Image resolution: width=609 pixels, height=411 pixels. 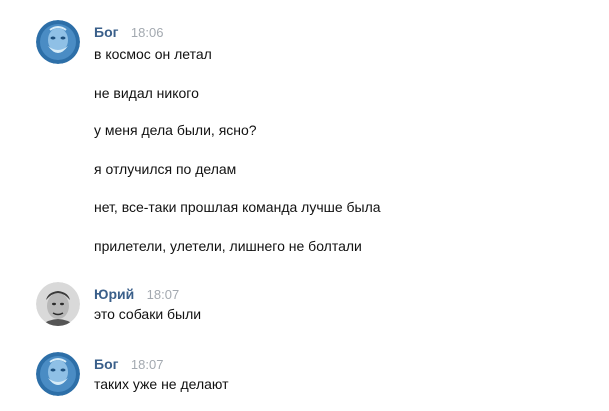 I want to click on message-text: у меня дела были, ясно?, so click(x=175, y=130).